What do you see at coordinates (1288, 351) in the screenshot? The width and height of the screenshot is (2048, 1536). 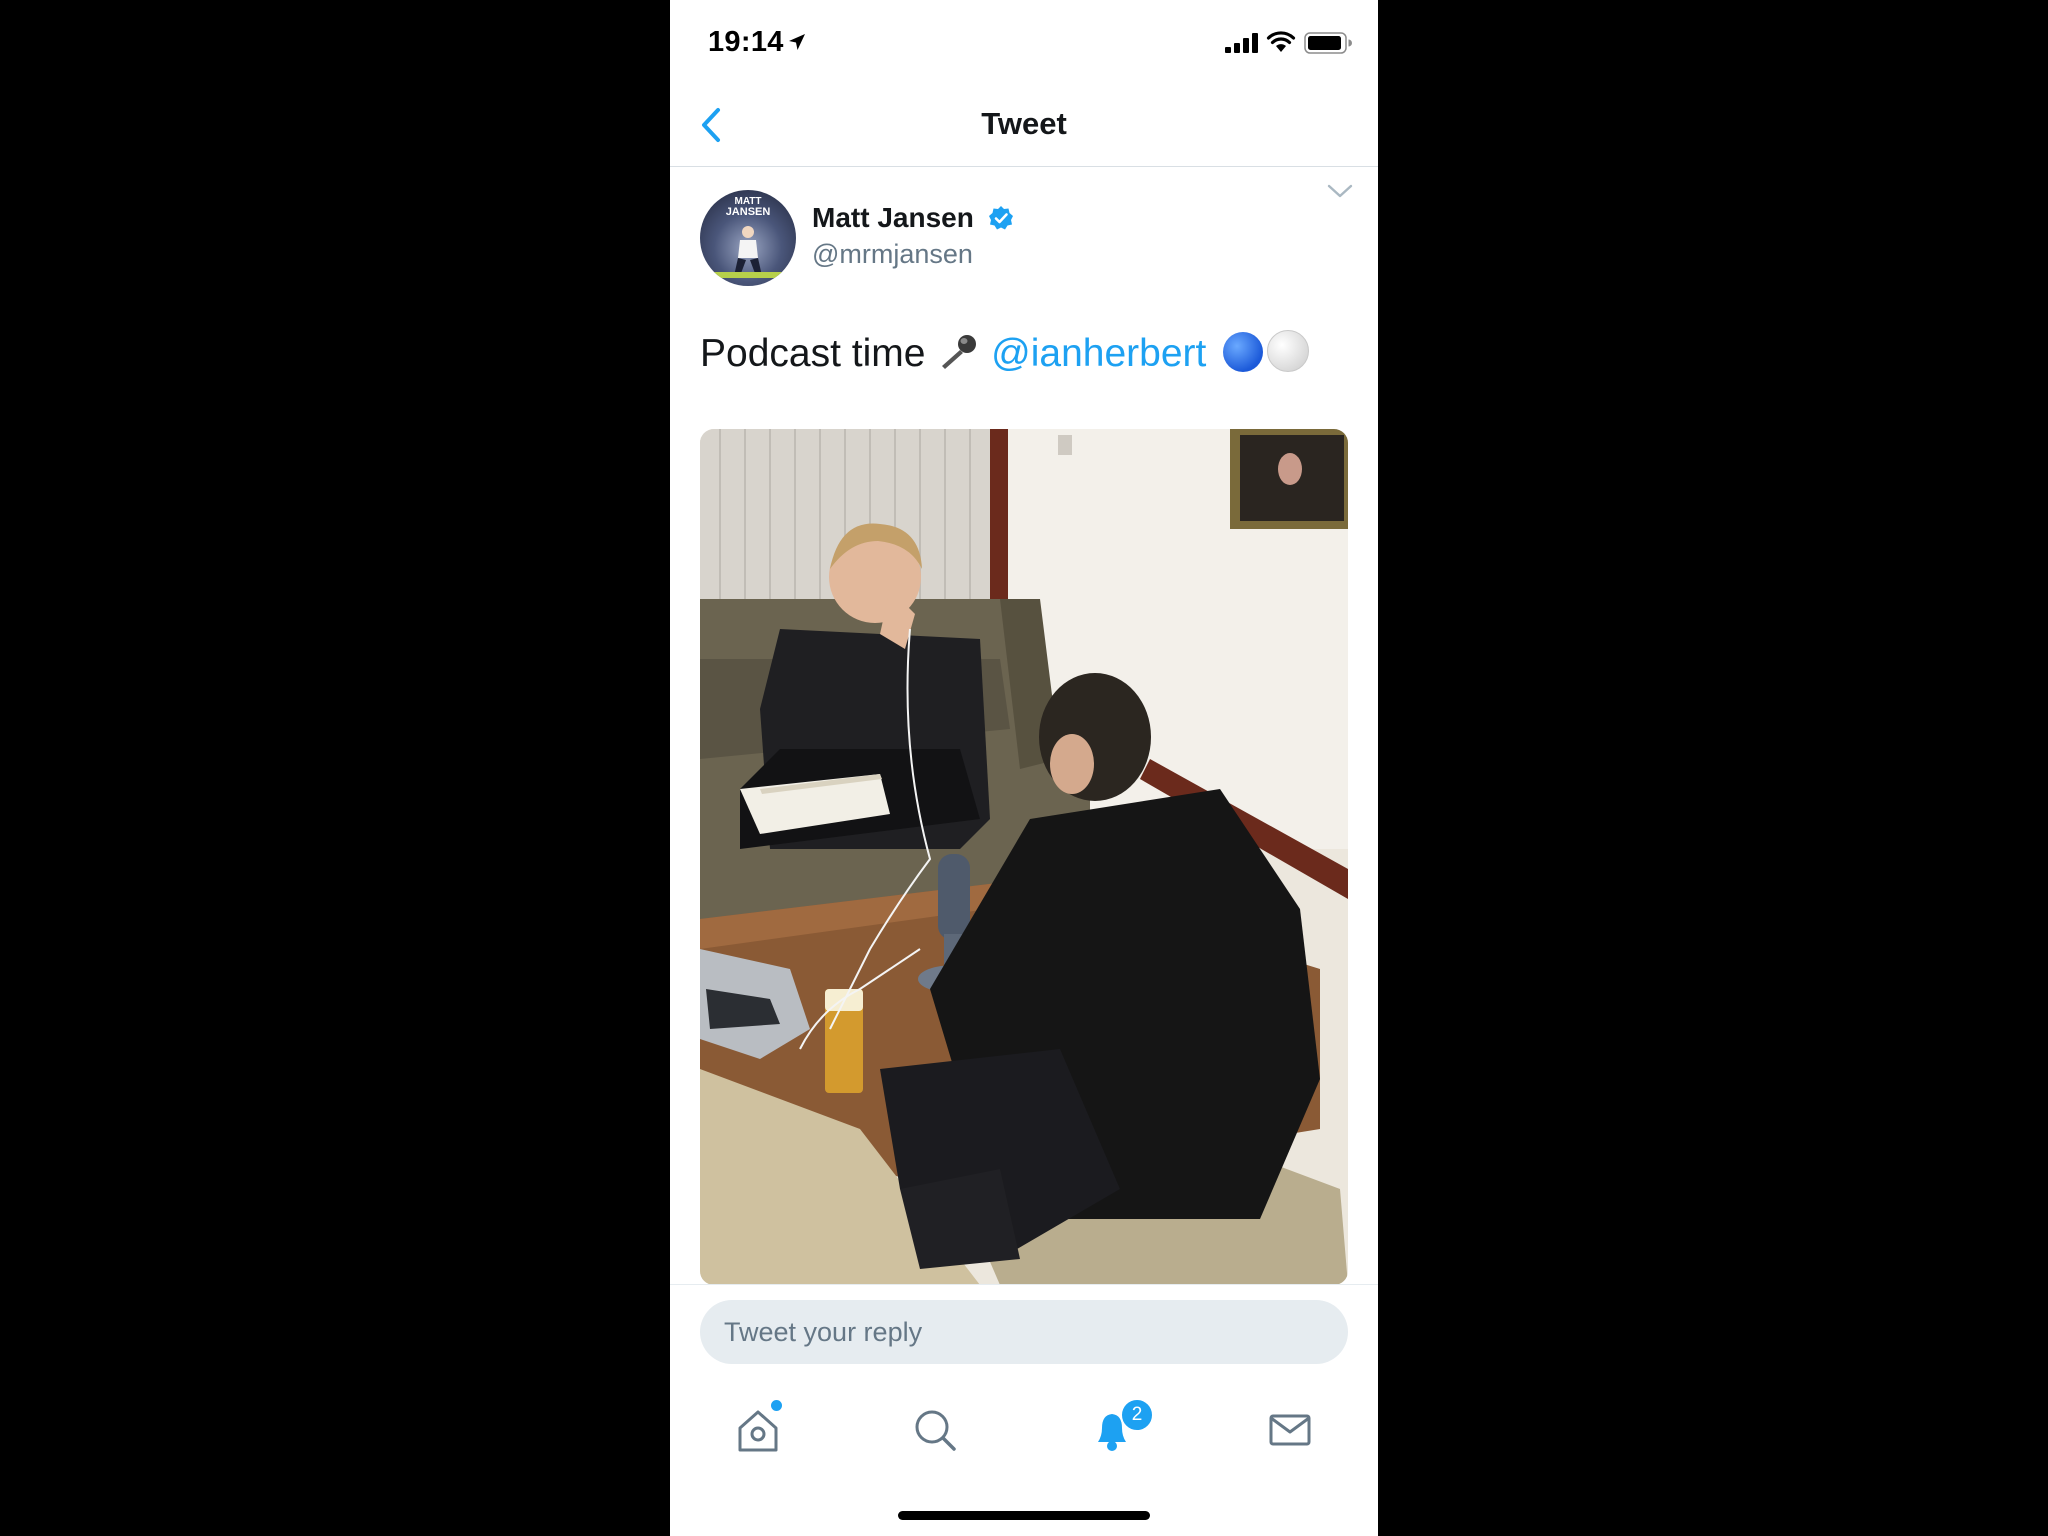 I see `white-circle-icon` at bounding box center [1288, 351].